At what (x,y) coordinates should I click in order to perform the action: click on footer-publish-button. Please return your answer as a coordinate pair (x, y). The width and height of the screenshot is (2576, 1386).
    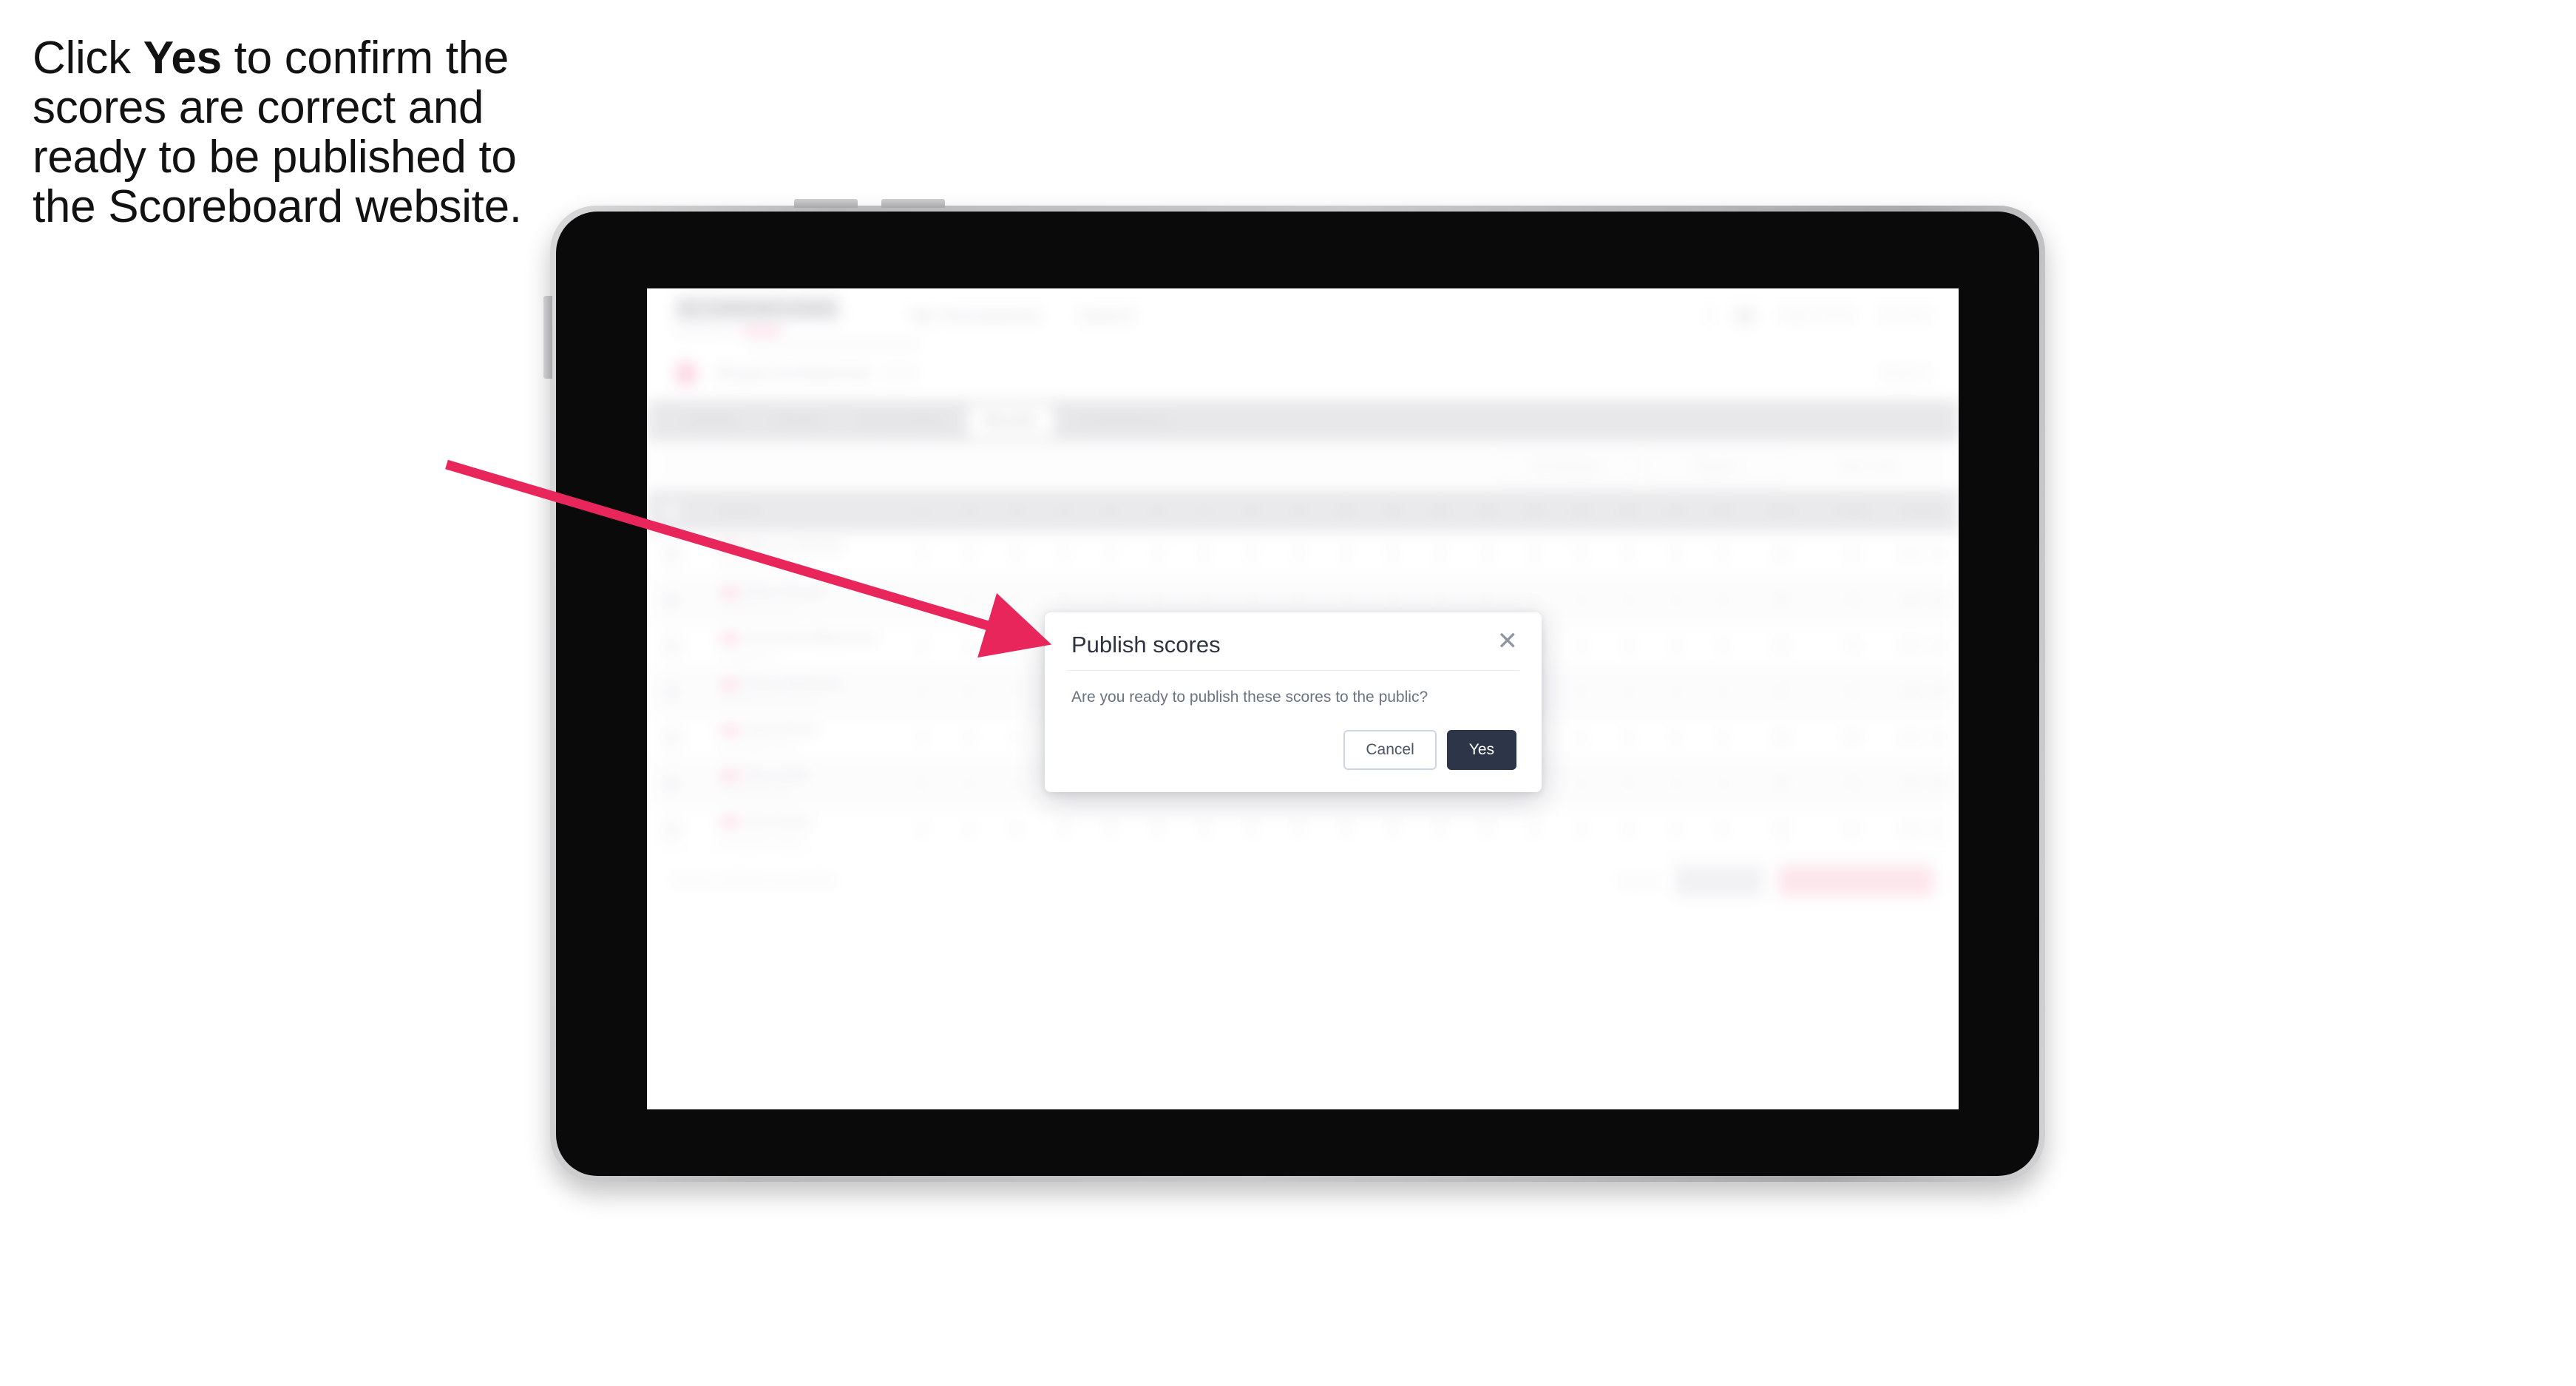
    Looking at the image, I should click on (1855, 880).